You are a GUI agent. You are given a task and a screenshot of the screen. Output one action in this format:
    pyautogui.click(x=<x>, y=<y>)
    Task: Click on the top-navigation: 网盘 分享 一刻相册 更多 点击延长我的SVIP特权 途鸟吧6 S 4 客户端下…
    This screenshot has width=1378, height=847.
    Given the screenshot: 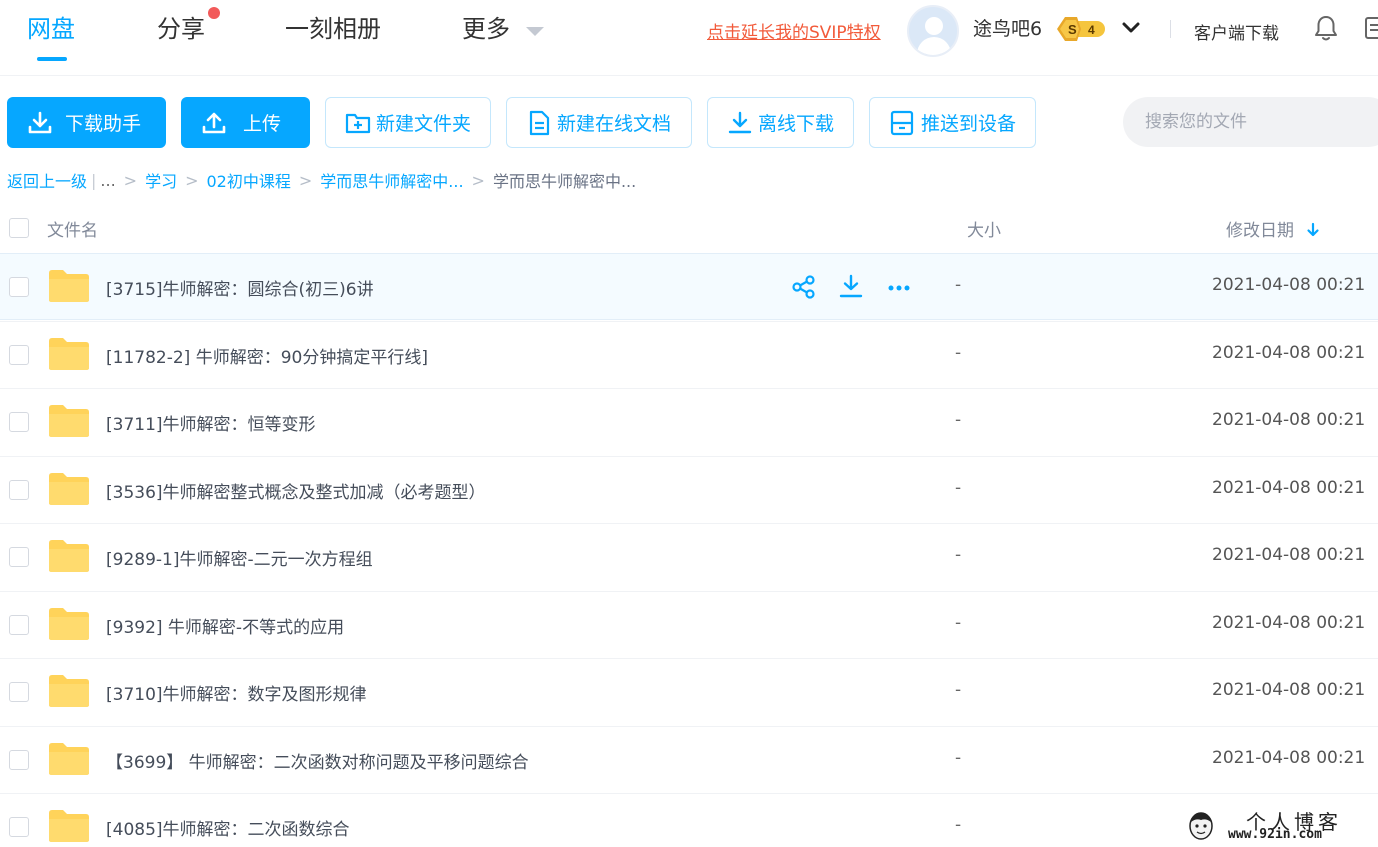 What is the action you would take?
    pyautogui.click(x=689, y=38)
    